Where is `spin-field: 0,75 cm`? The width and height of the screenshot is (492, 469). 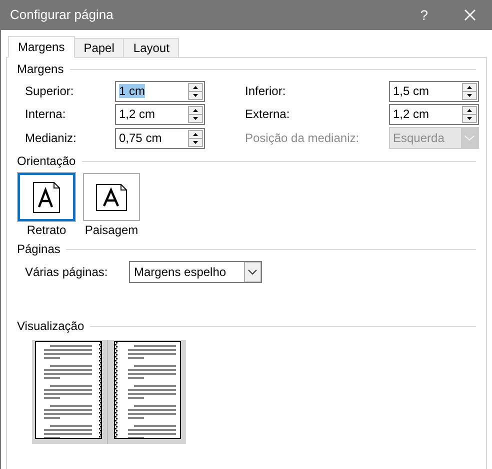 spin-field: 0,75 cm is located at coordinates (160, 138).